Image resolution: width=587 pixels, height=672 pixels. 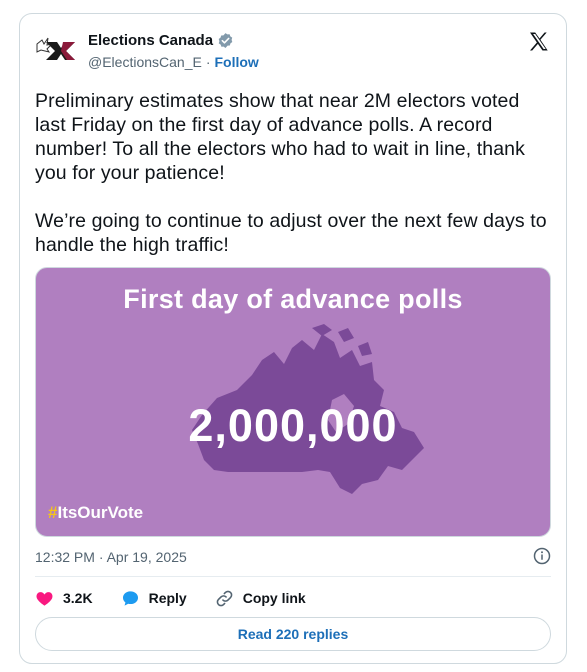 I want to click on reply-label: Reply, so click(x=167, y=598).